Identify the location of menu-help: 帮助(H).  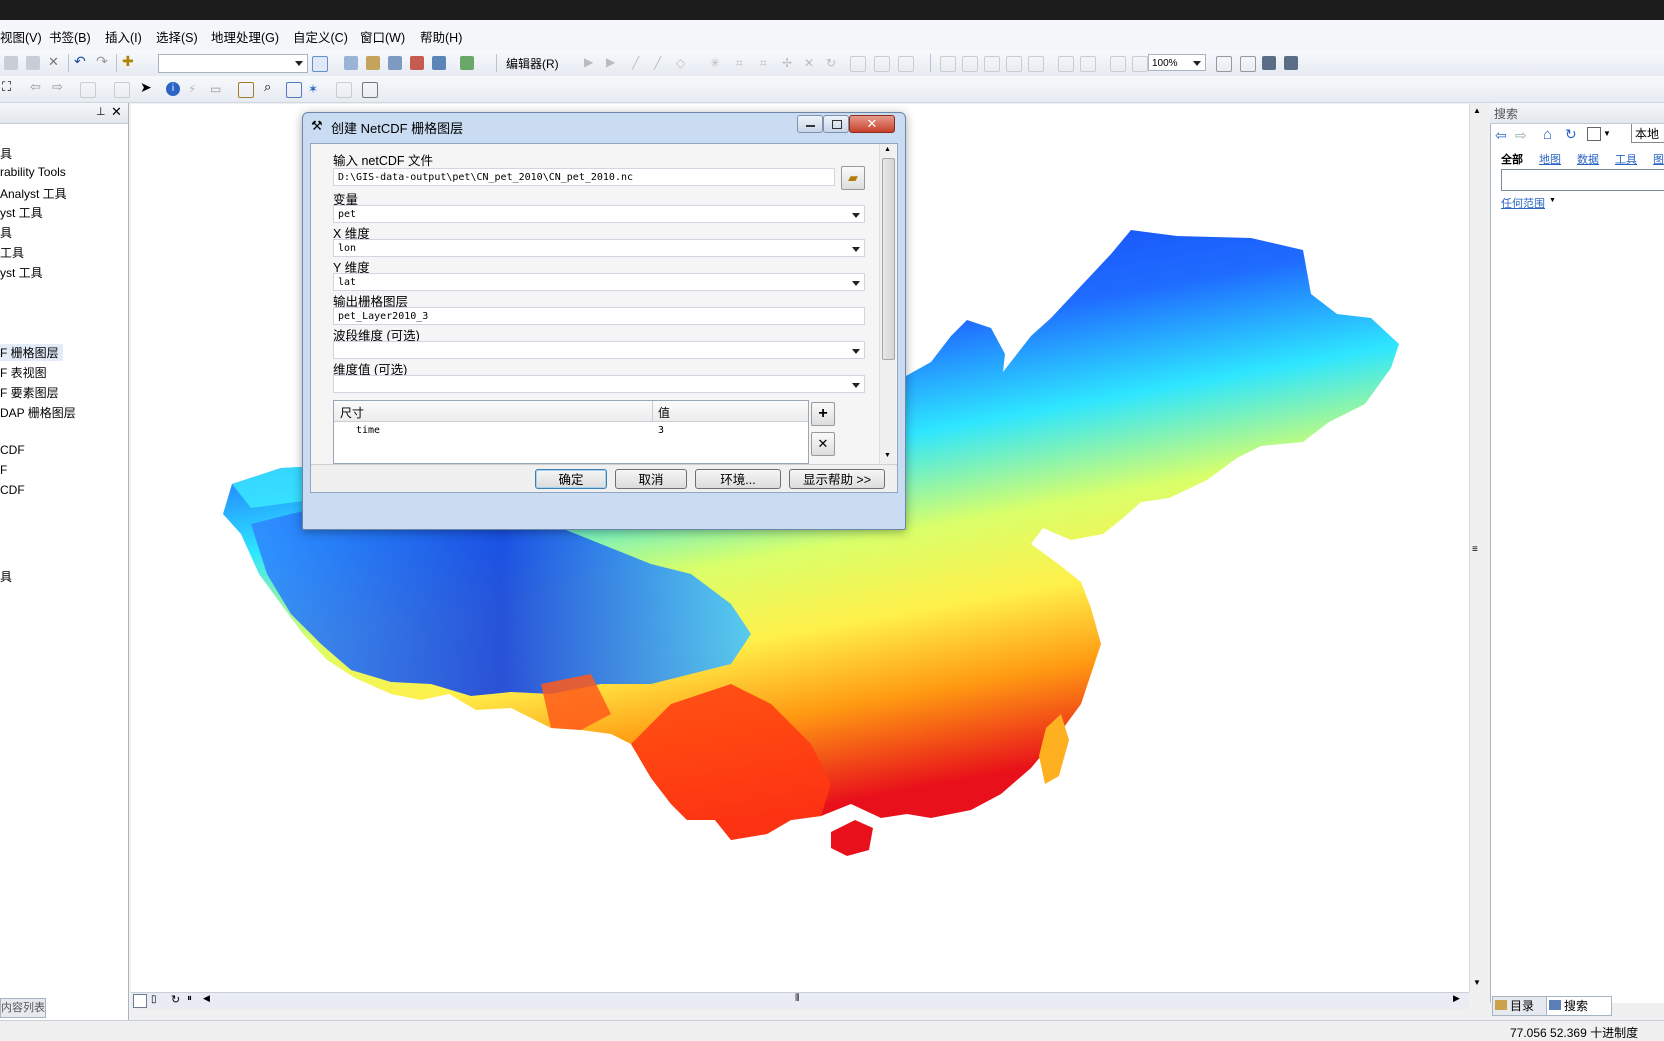
(441, 36).